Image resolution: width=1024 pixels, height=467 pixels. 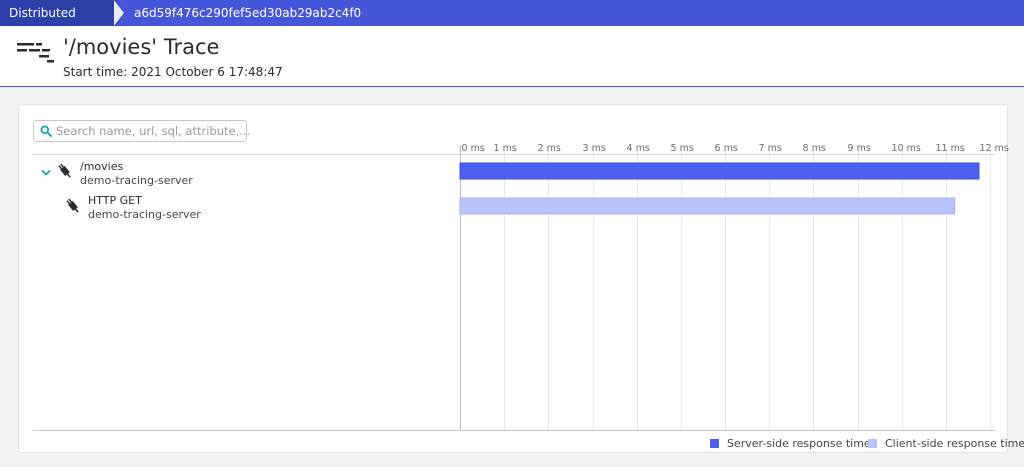 What do you see at coordinates (115, 200) in the screenshot?
I see `row-name: HTTP GET` at bounding box center [115, 200].